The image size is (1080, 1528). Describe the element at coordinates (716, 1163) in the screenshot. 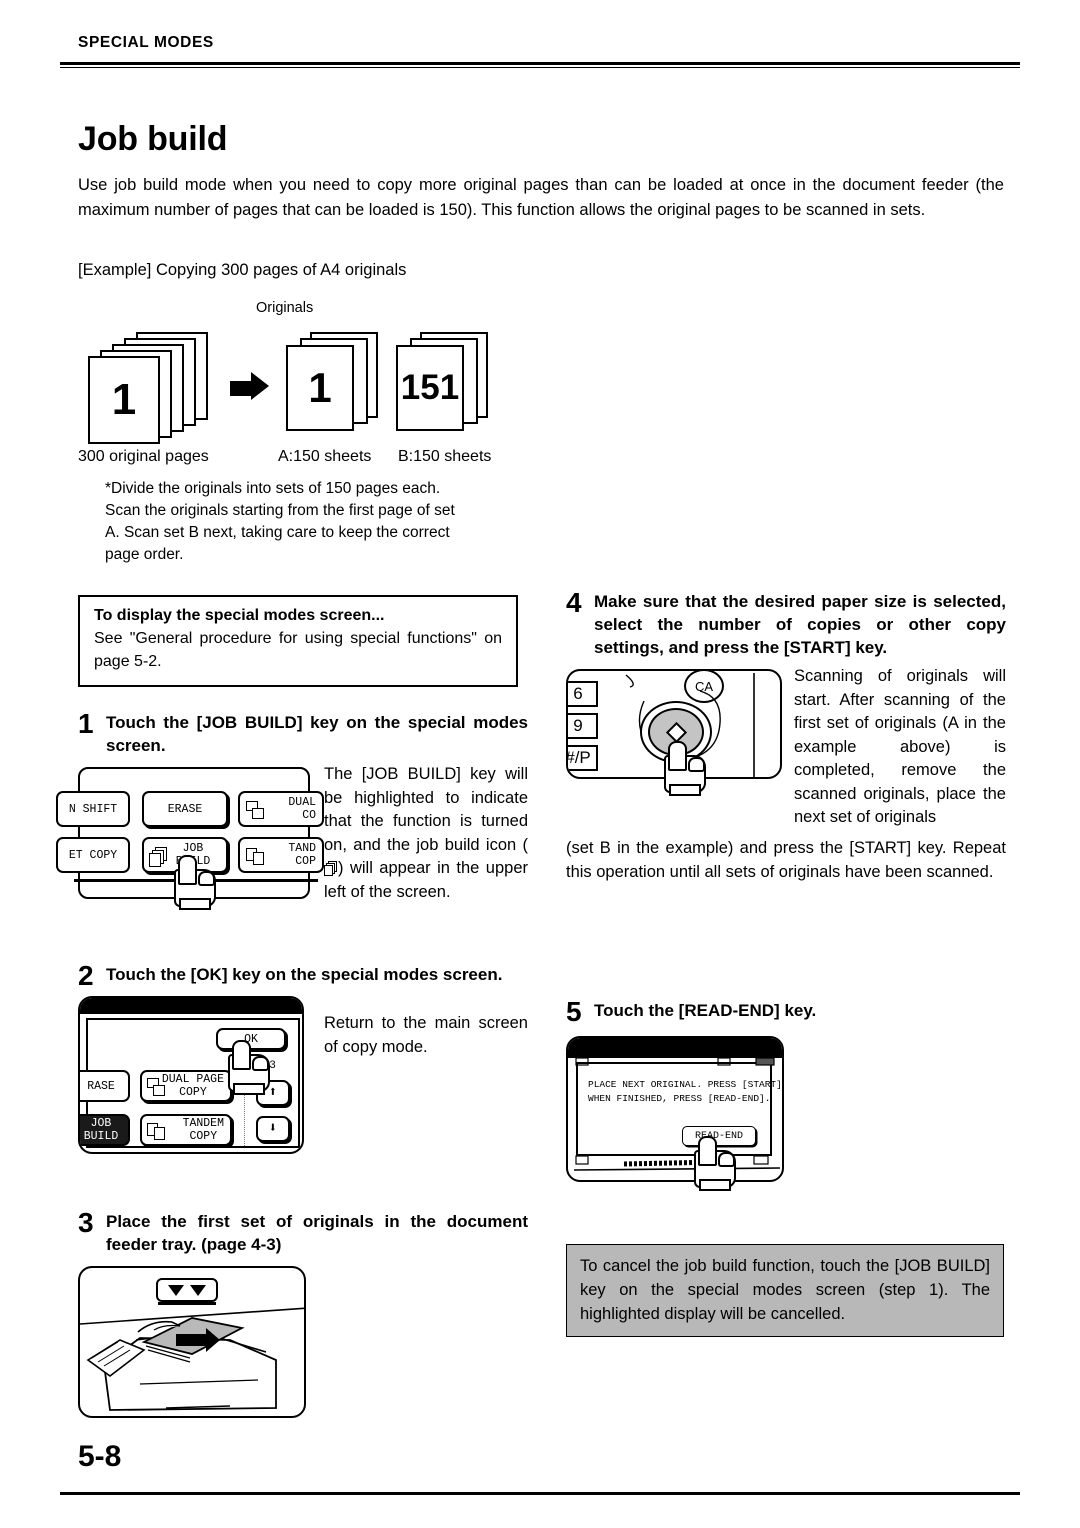

I see `pointing-hand-icon-step5` at that location.